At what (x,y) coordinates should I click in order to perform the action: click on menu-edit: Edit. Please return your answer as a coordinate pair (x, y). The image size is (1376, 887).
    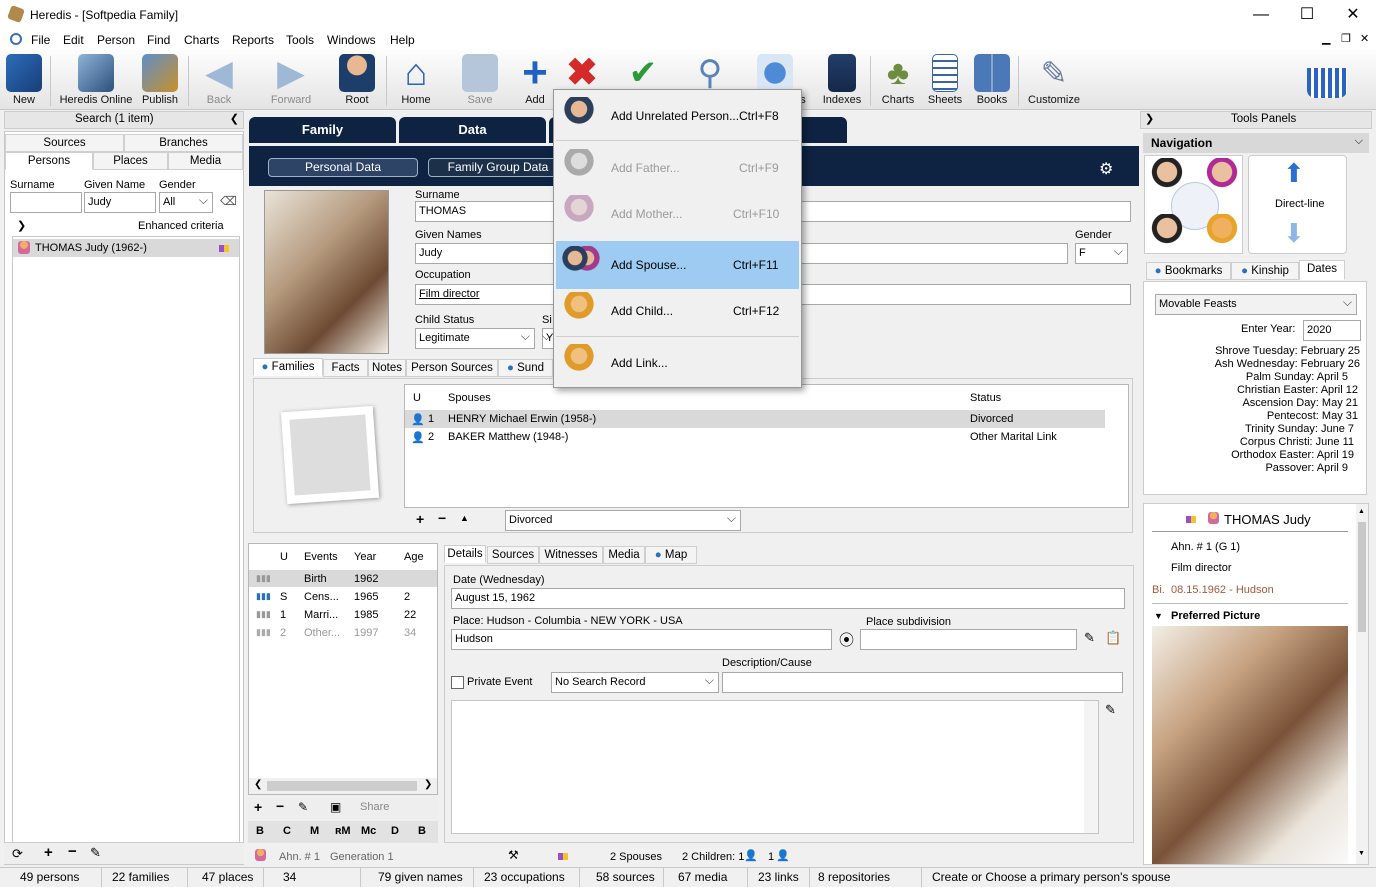
    Looking at the image, I should click on (73, 40).